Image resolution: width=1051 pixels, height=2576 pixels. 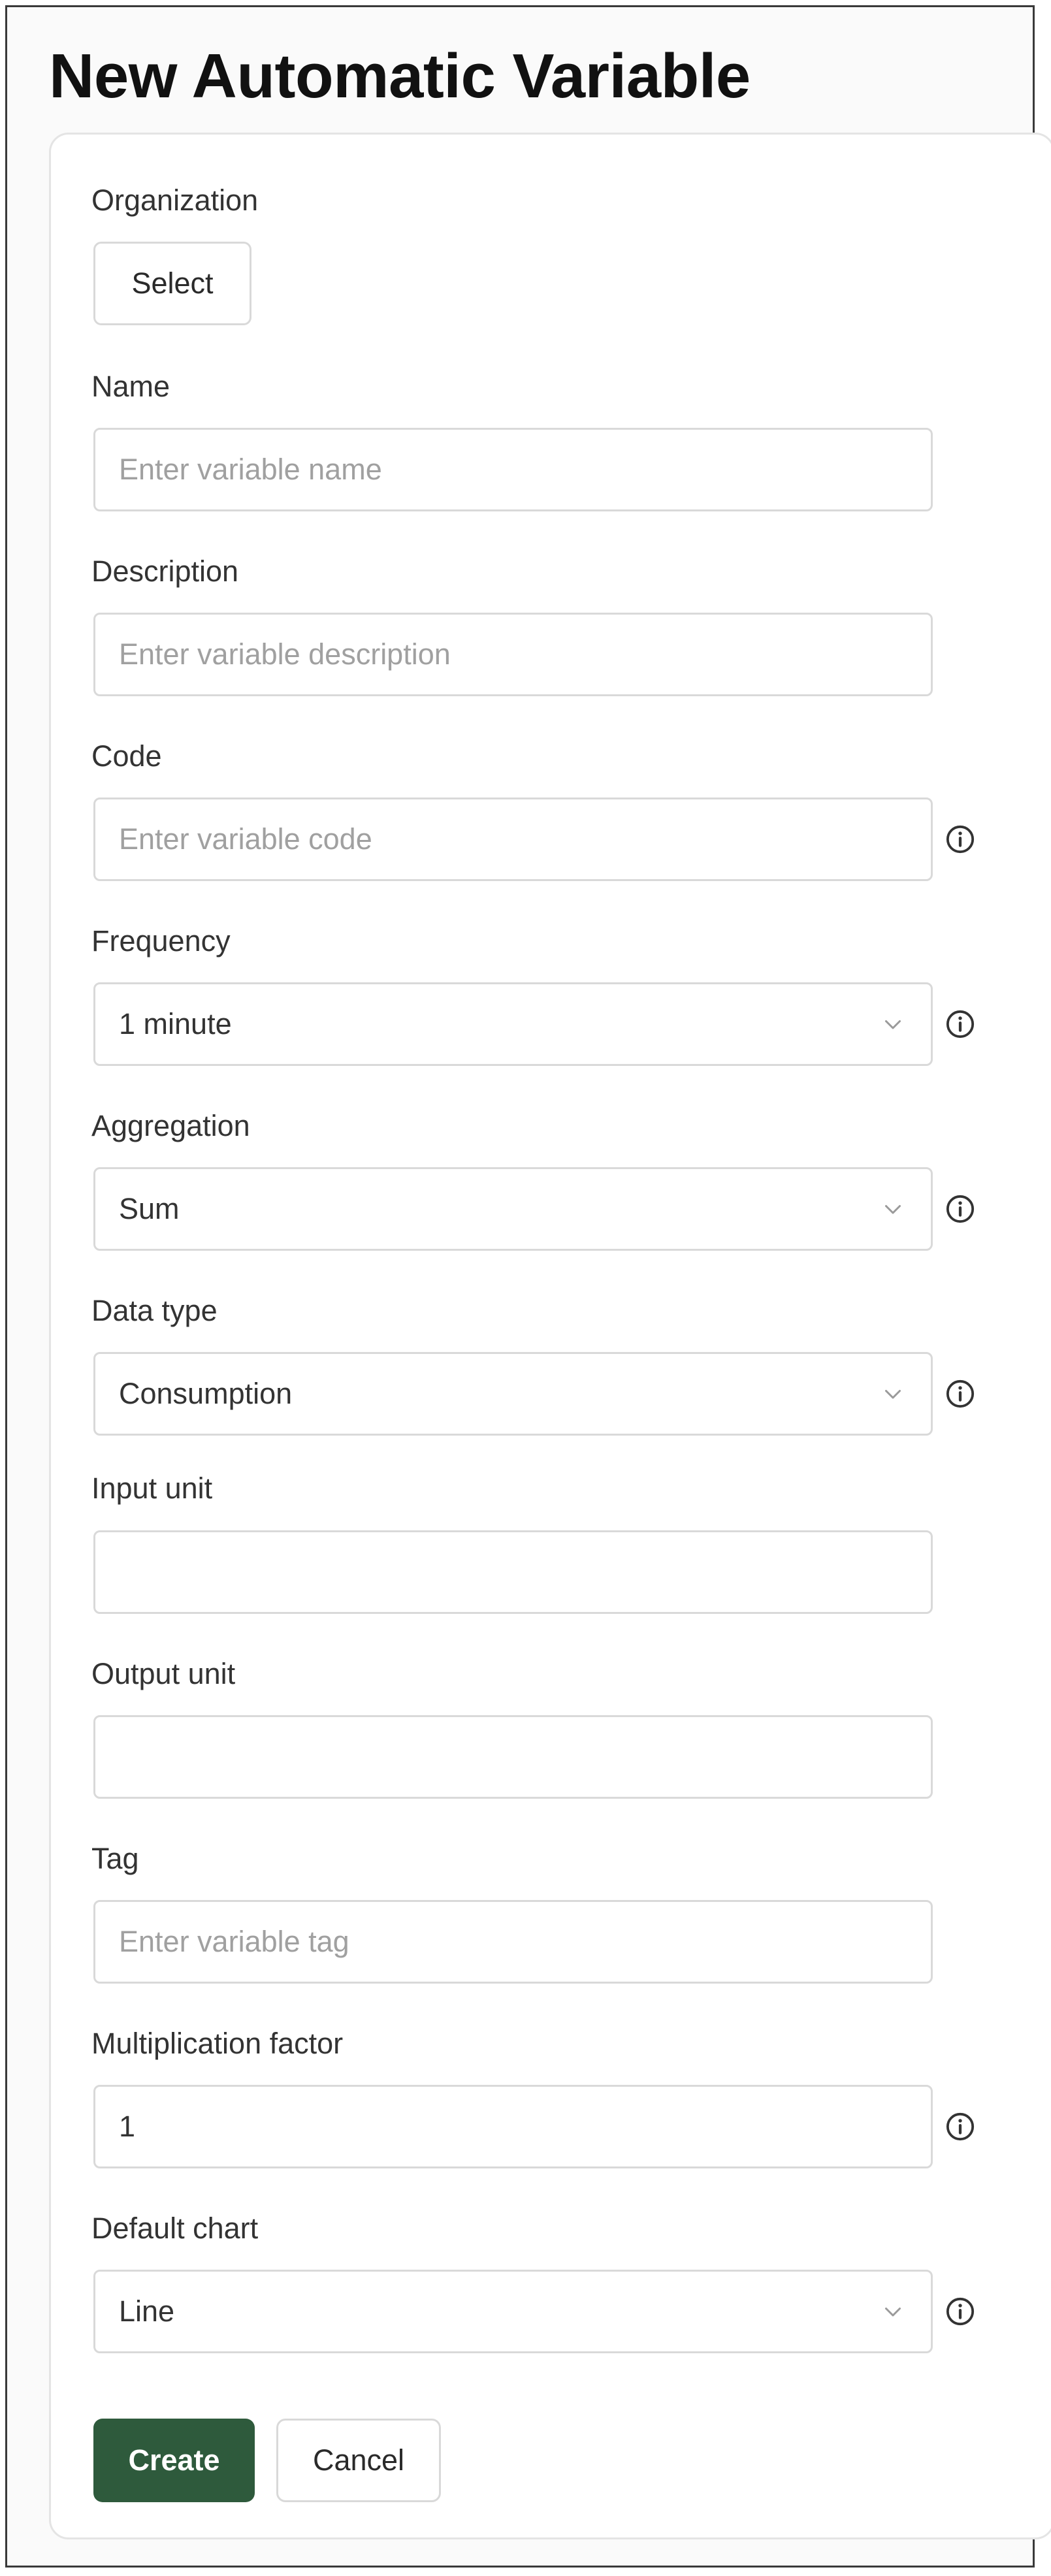 What do you see at coordinates (147, 2311) in the screenshot?
I see `default-chart-selected-value: Line` at bounding box center [147, 2311].